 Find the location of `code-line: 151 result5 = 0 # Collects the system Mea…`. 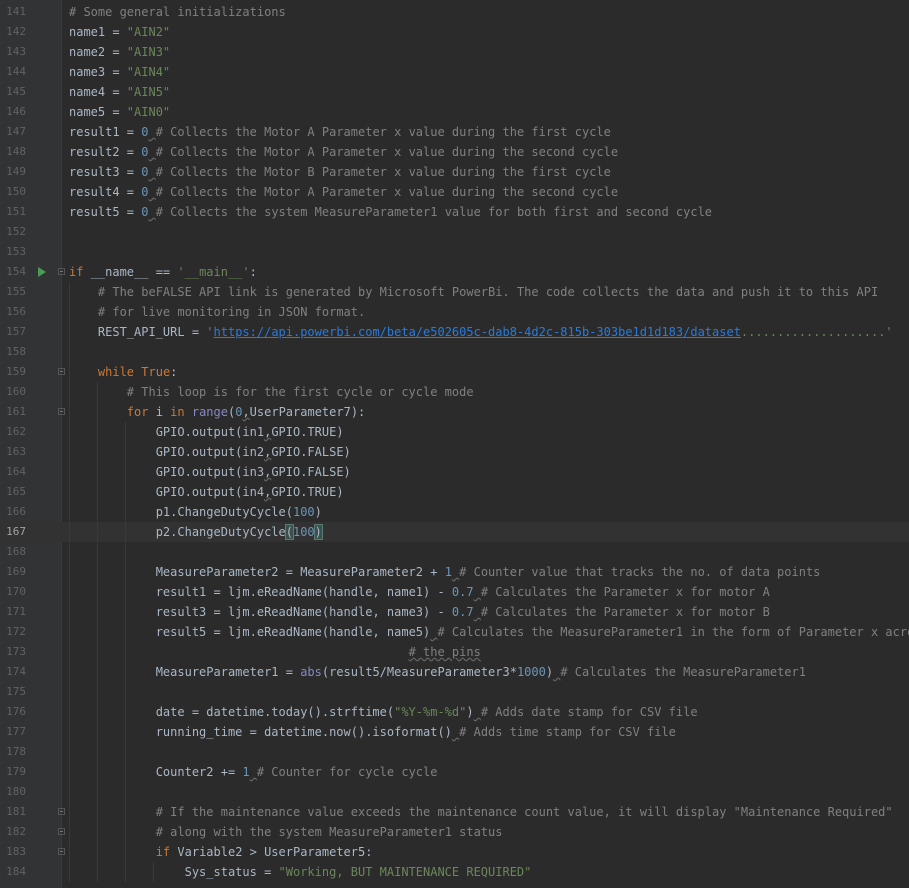

code-line: 151 result5 = 0 # Collects the system Mea… is located at coordinates (454, 212).